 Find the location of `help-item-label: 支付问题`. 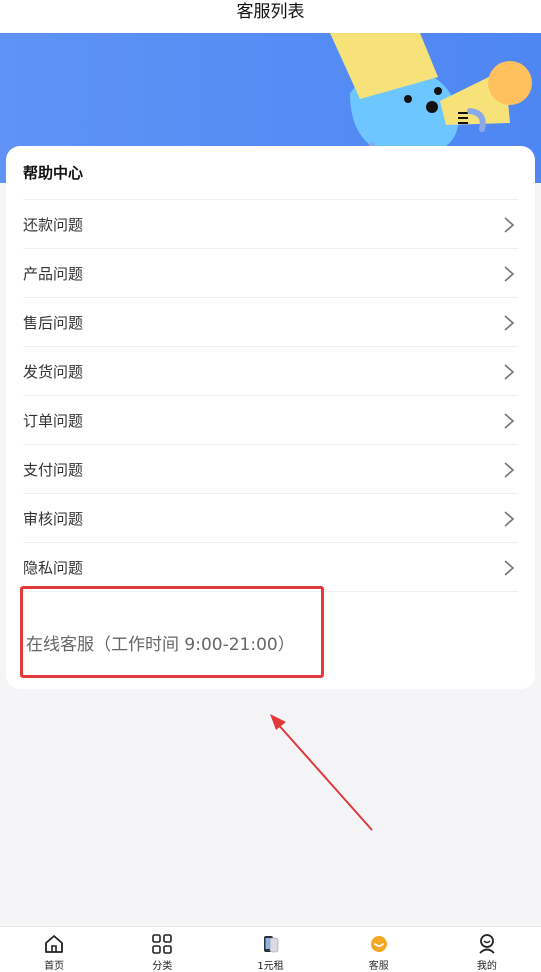

help-item-label: 支付问题 is located at coordinates (53, 470).